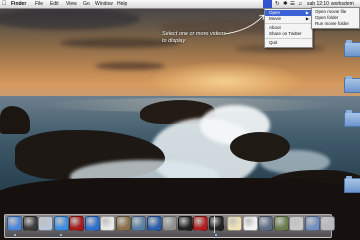  What do you see at coordinates (18, 4) in the screenshot?
I see `app-menu-finder: Finder` at bounding box center [18, 4].